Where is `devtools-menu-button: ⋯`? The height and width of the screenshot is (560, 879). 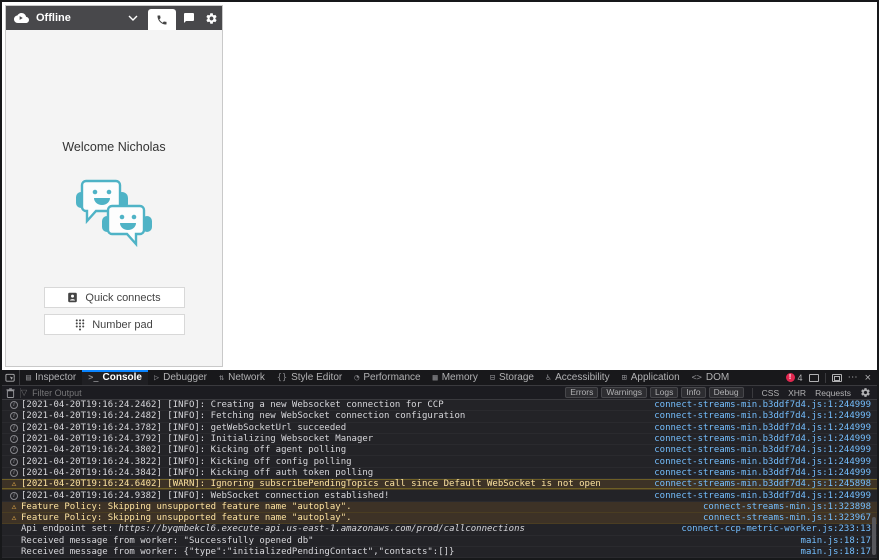 devtools-menu-button: ⋯ is located at coordinates (853, 377).